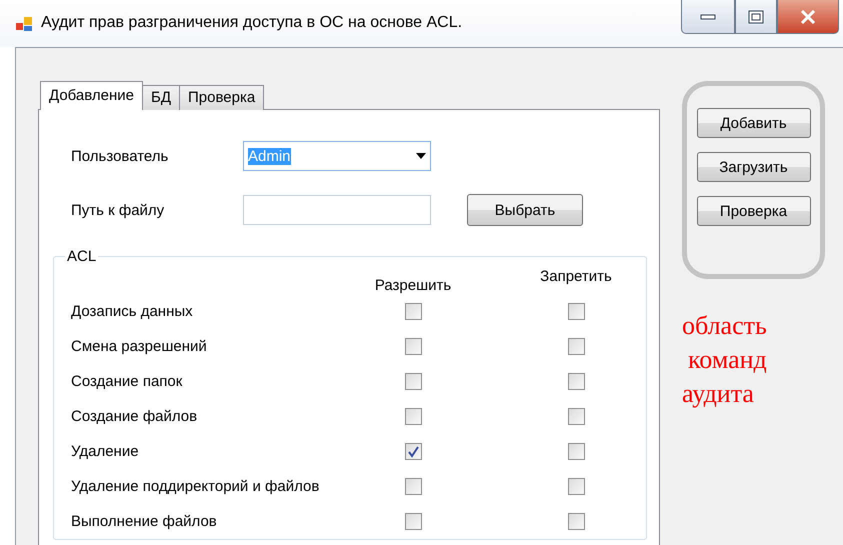 The height and width of the screenshot is (545, 843). What do you see at coordinates (144, 521) in the screenshot?
I see `permission-label: Выполнение файлов` at bounding box center [144, 521].